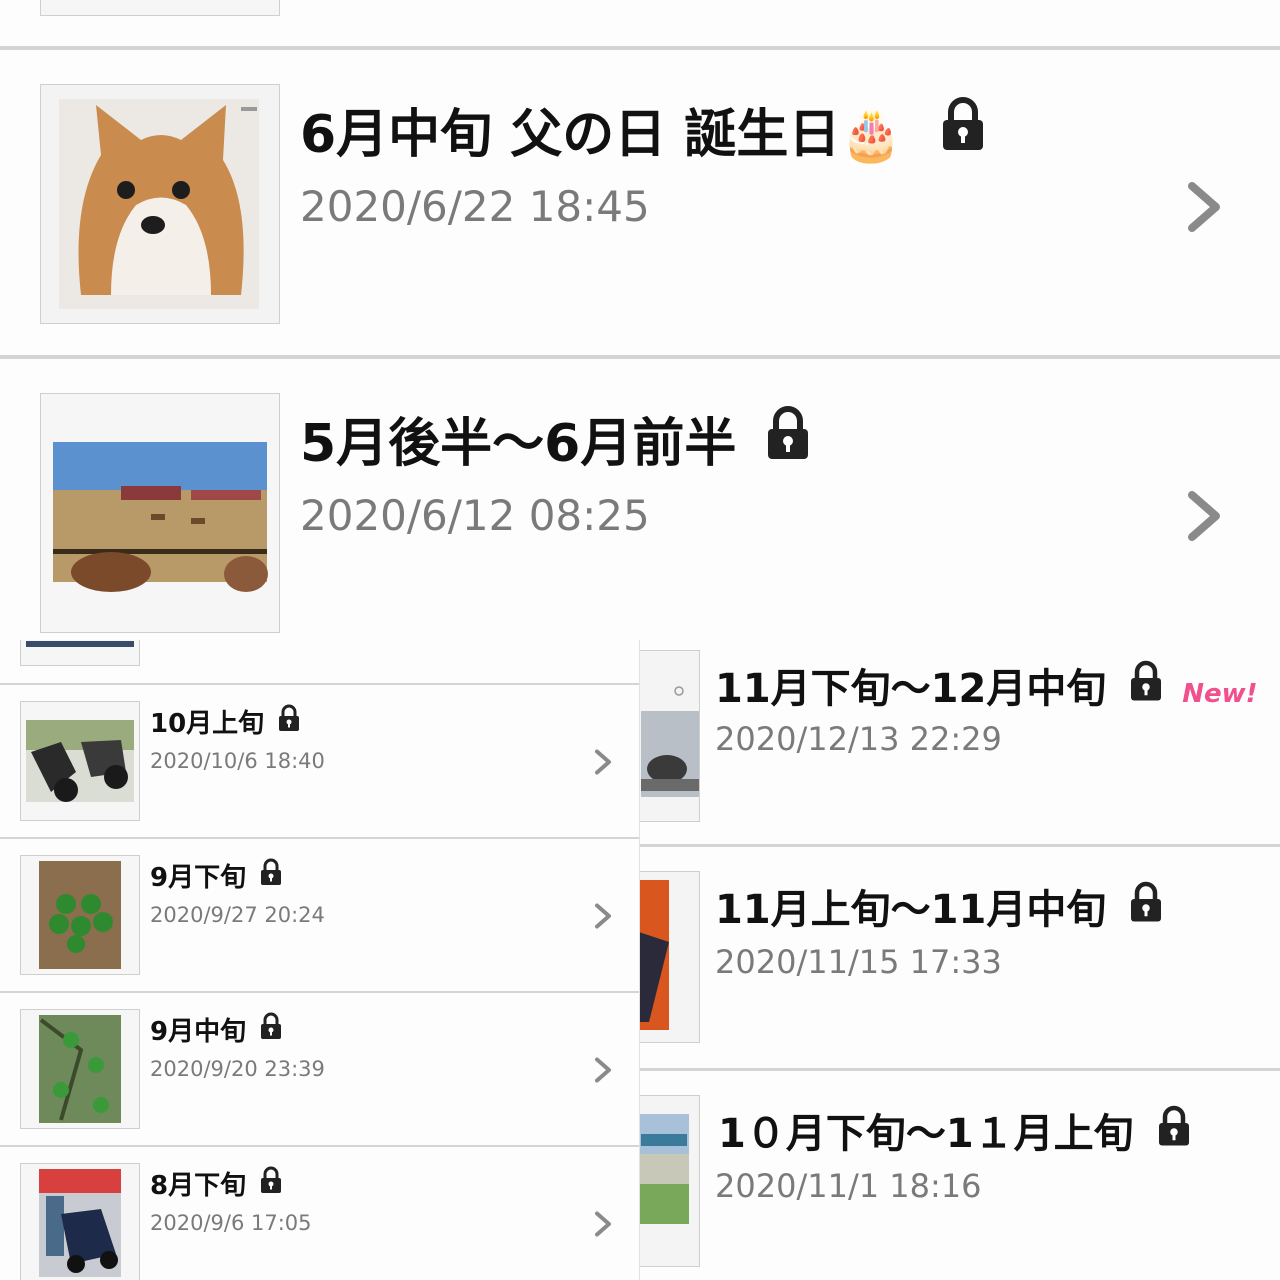 This screenshot has height=1280, width=1280. I want to click on entry-title: 11月下旬〜12月中旬 New!, so click(986, 685).